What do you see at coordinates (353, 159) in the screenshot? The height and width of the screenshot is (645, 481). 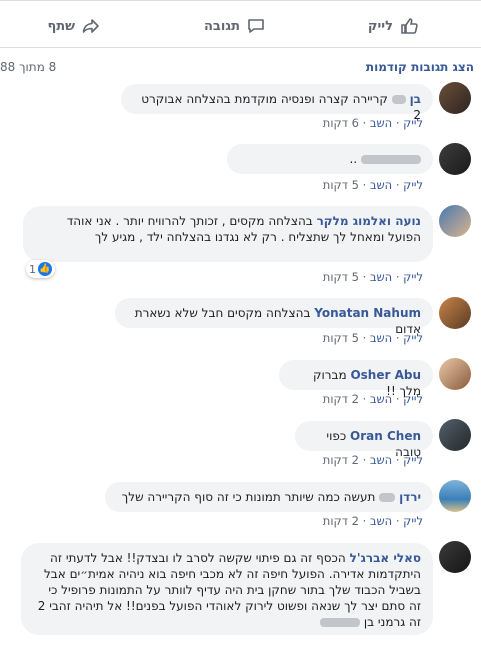 I see `comment-text: ..` at bounding box center [353, 159].